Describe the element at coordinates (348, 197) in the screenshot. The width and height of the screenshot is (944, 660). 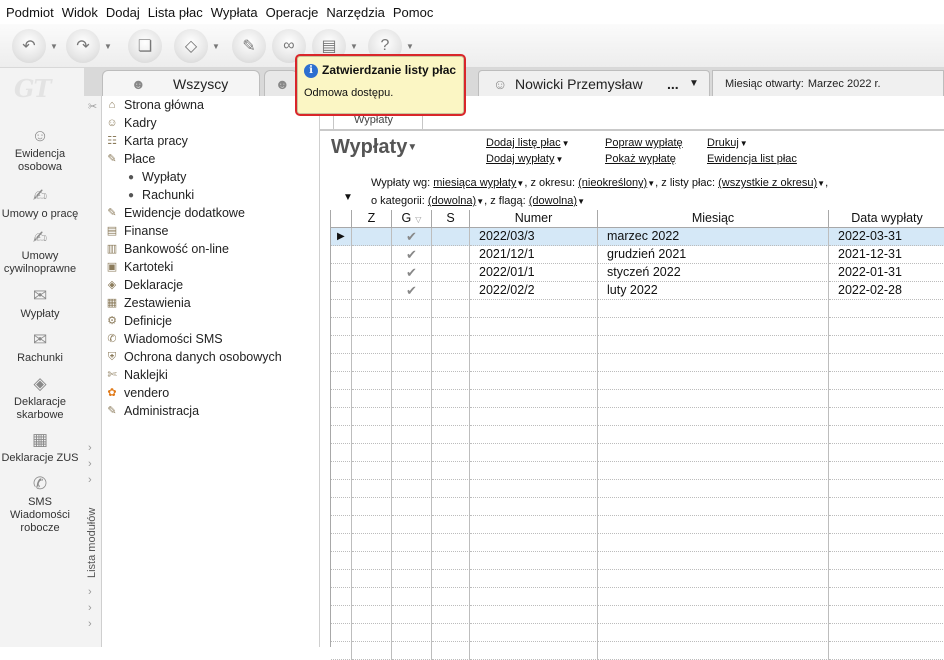
I see `expand-filters-icon: ▼` at that location.